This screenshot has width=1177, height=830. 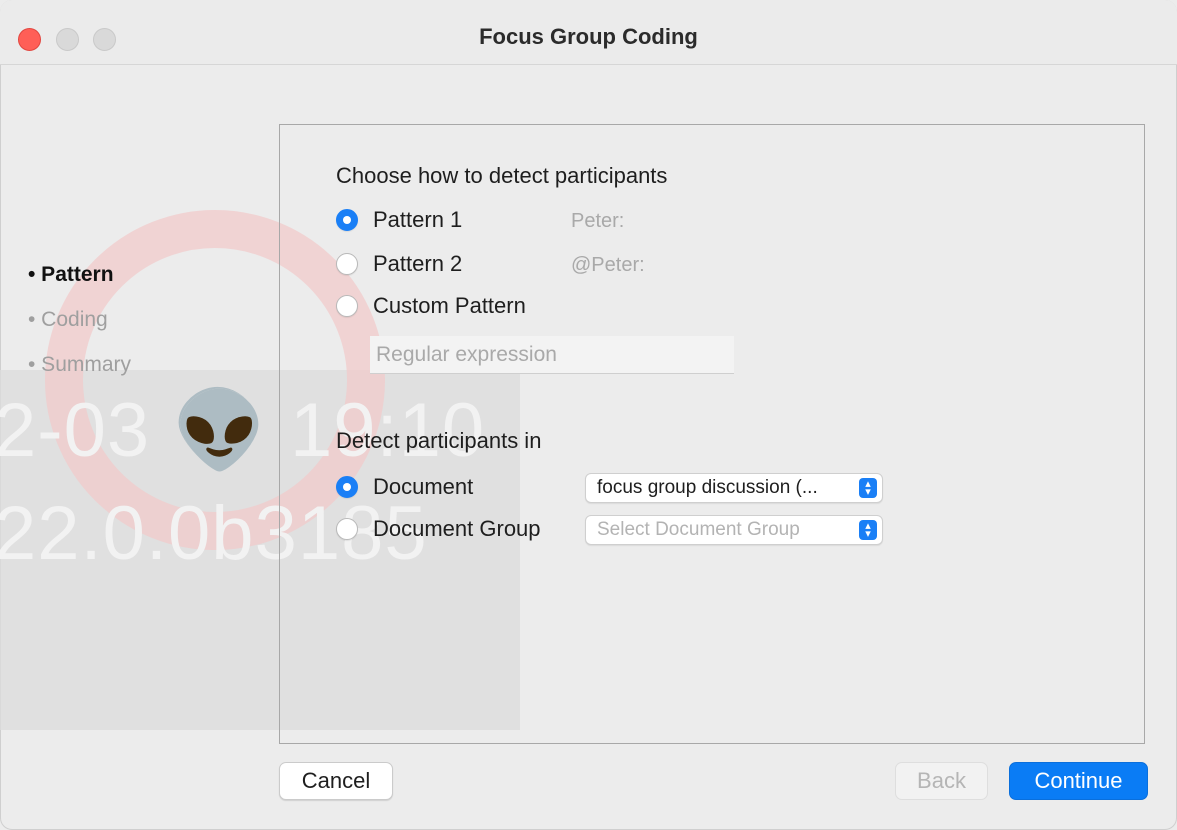 I want to click on pattern-1-example: Peter:, so click(x=598, y=221).